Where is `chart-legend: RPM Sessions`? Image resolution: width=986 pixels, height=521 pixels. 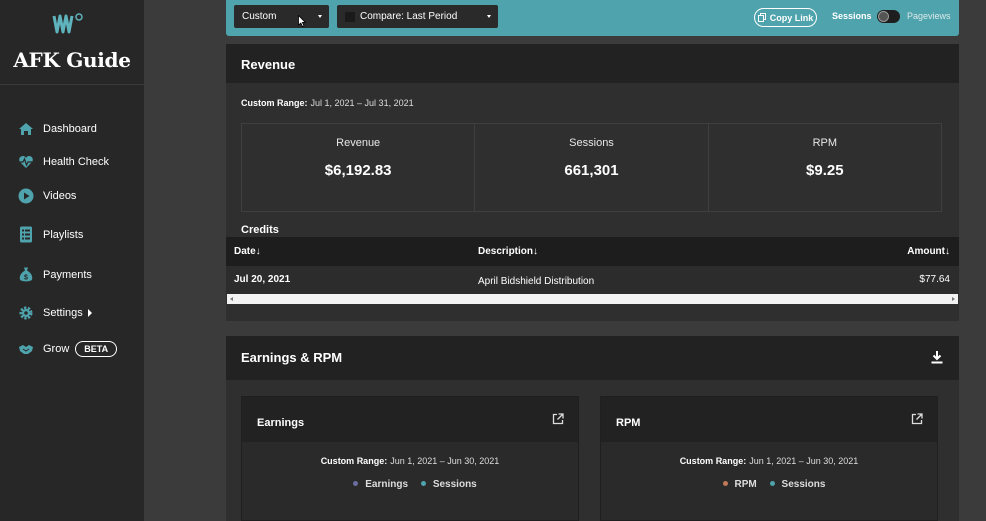
chart-legend: RPM Sessions is located at coordinates (769, 484).